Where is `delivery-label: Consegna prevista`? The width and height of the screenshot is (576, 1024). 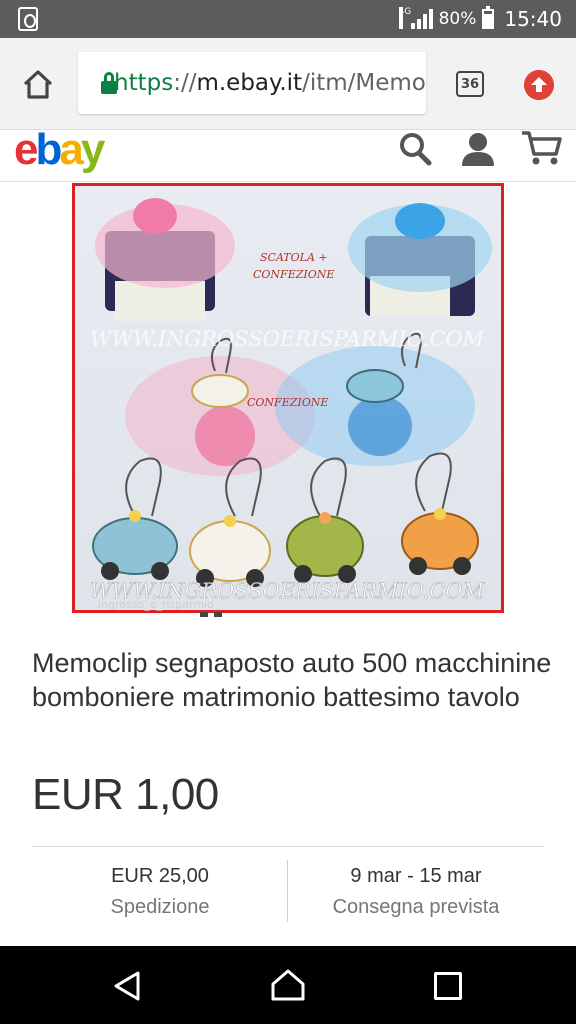 delivery-label: Consegna prevista is located at coordinates (416, 907).